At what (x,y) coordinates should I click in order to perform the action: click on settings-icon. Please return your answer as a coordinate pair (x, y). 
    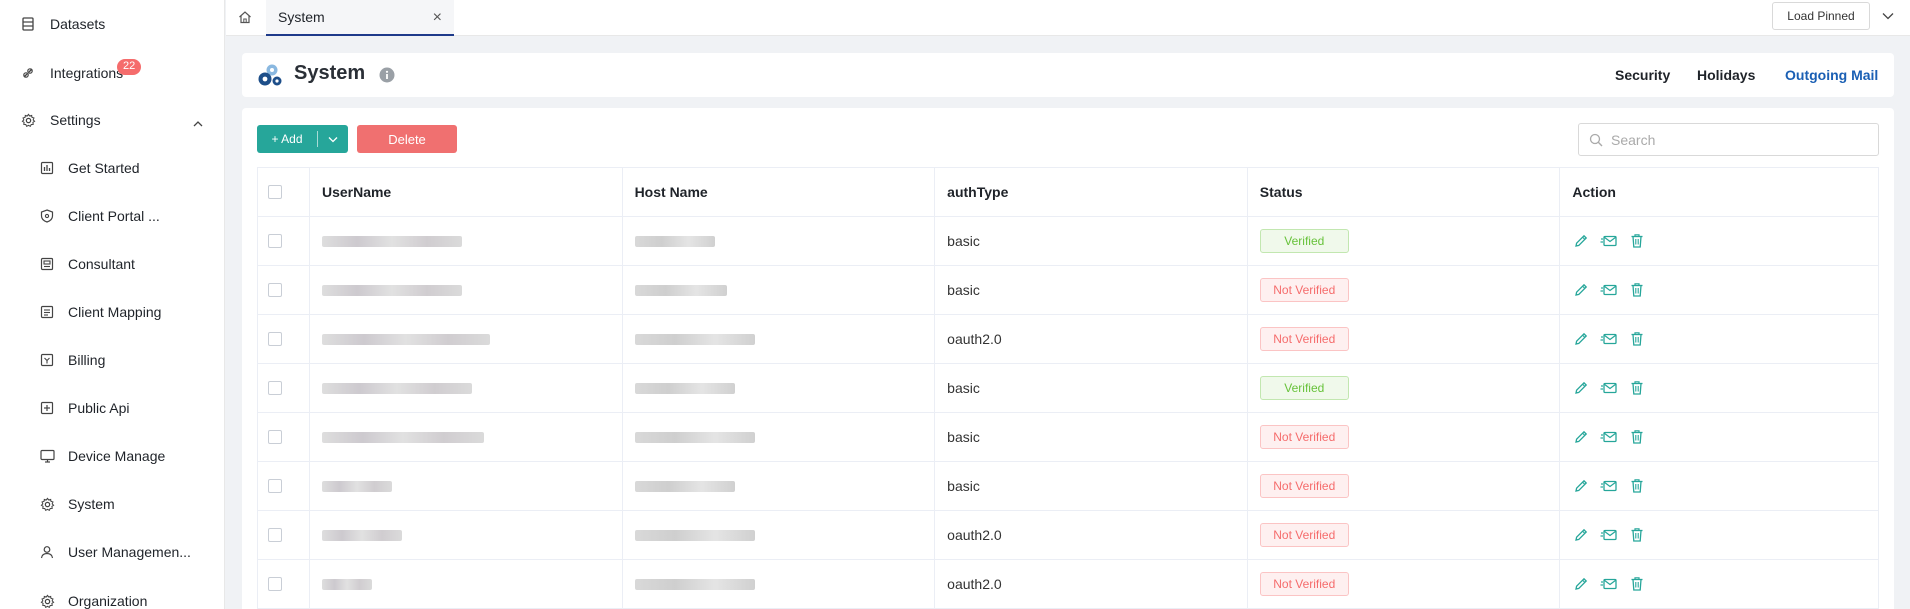
    Looking at the image, I should click on (28, 120).